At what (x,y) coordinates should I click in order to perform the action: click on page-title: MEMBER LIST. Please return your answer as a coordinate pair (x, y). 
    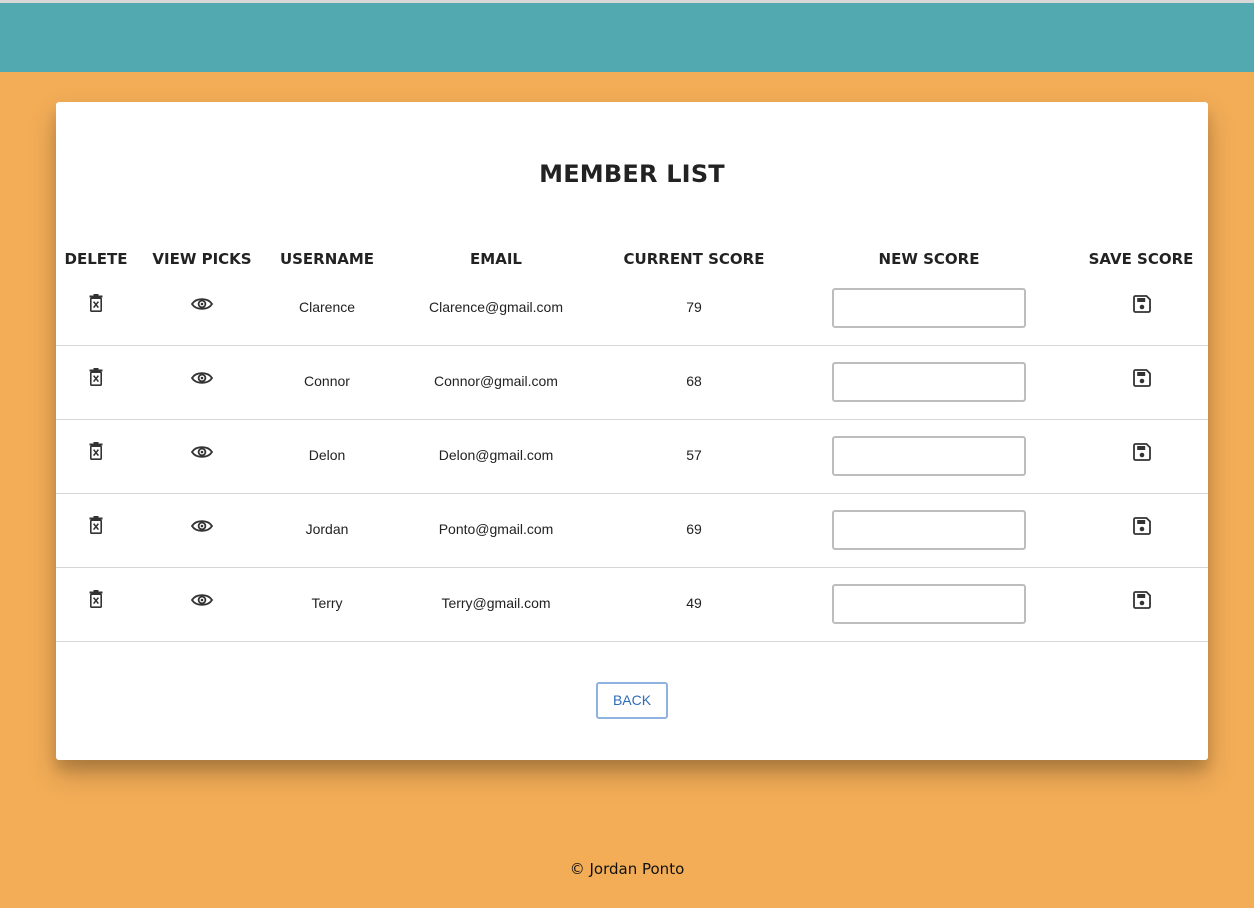
    Looking at the image, I should click on (632, 174).